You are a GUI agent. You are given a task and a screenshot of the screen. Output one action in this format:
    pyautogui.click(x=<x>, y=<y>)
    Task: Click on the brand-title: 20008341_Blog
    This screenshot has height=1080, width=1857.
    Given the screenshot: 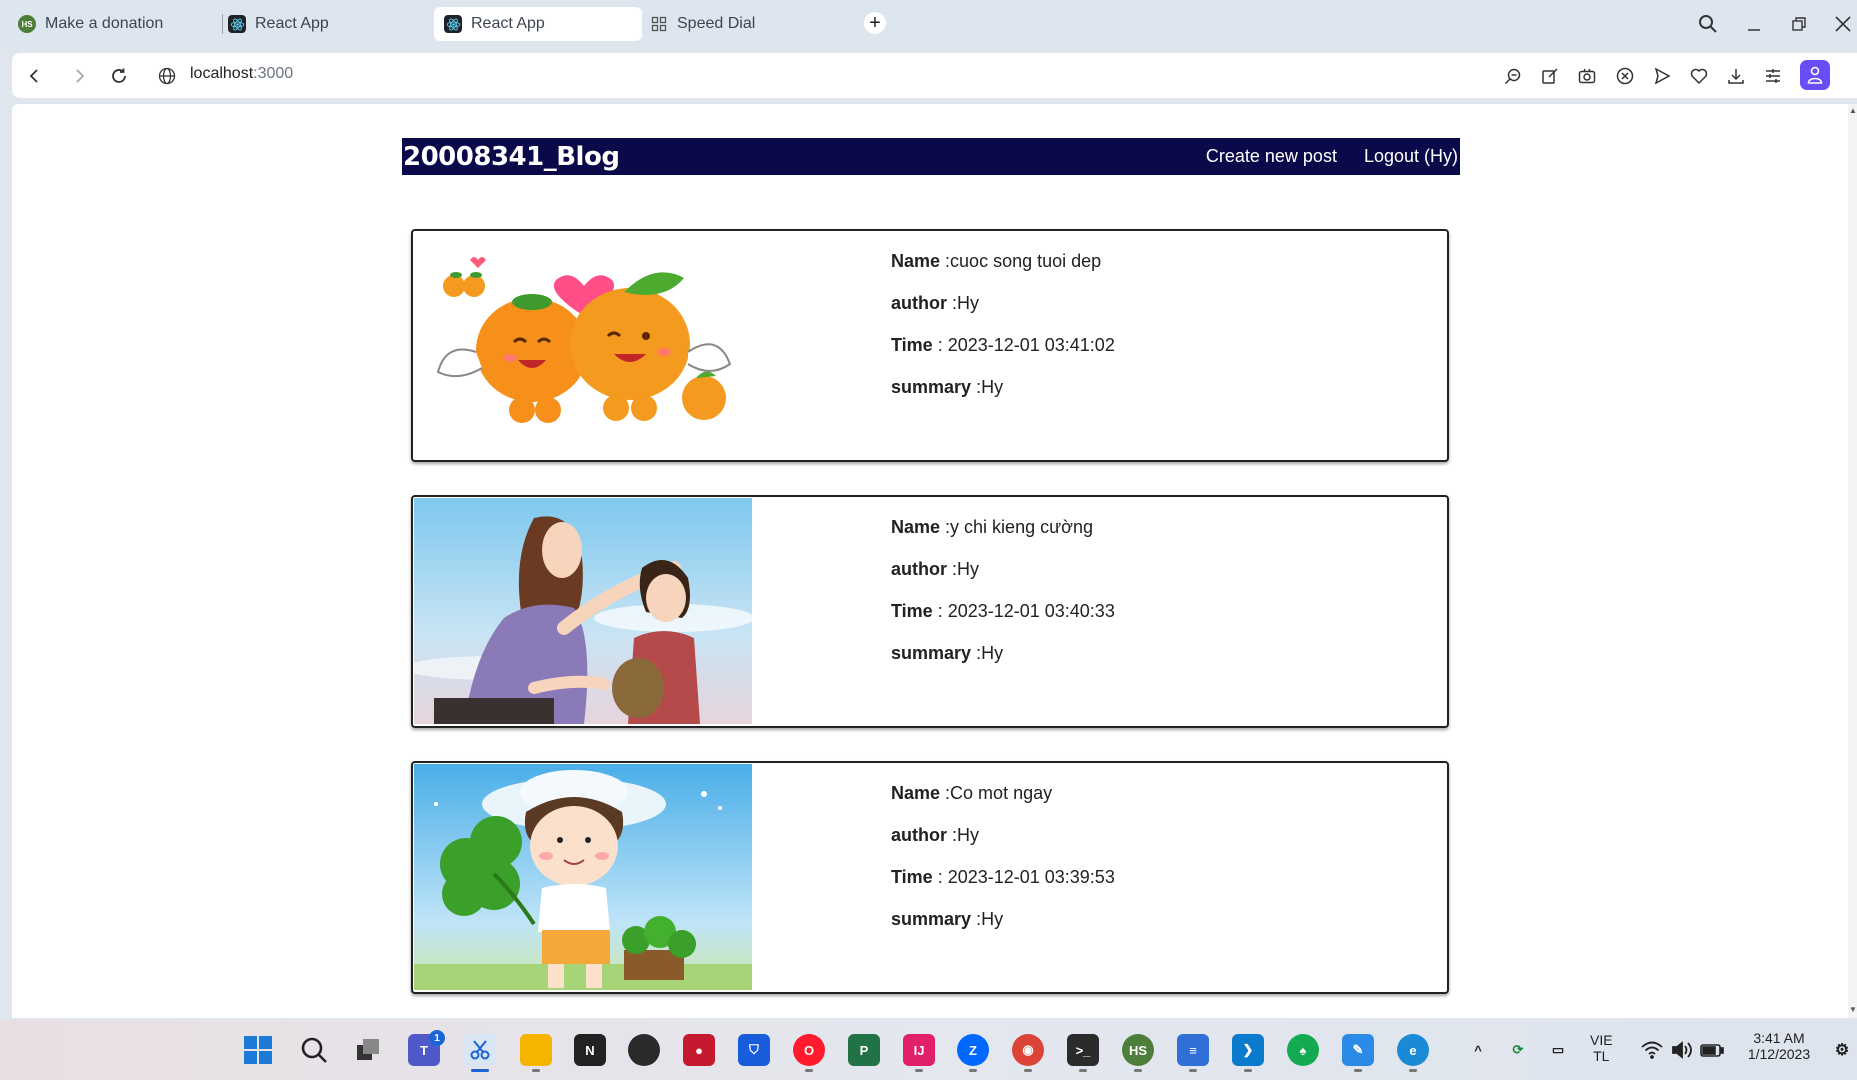 What is the action you would take?
    pyautogui.click(x=511, y=157)
    